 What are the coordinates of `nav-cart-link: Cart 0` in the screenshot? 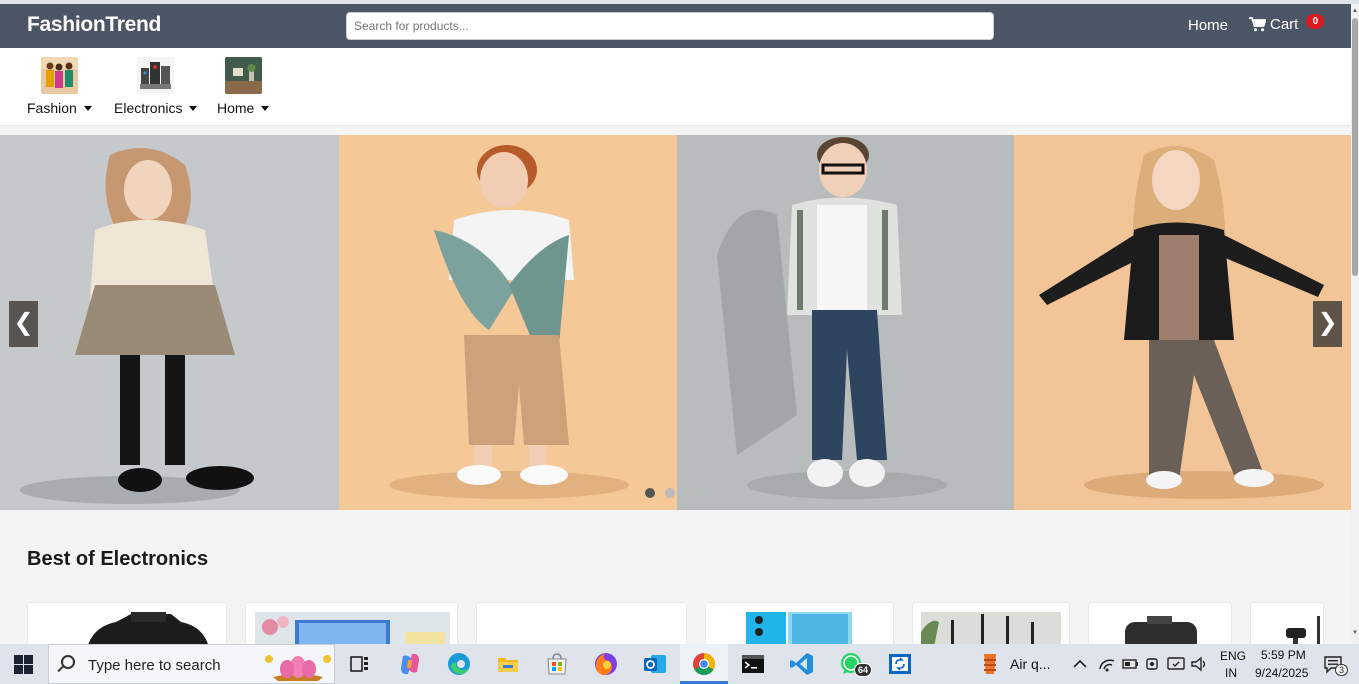 It's located at (1287, 23).